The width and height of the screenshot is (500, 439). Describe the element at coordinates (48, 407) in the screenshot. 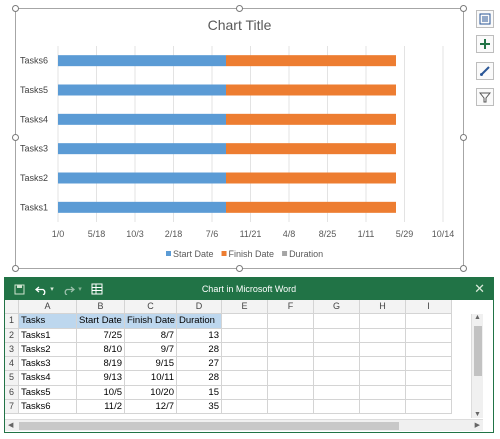

I see `table-cell: Tasks6` at that location.